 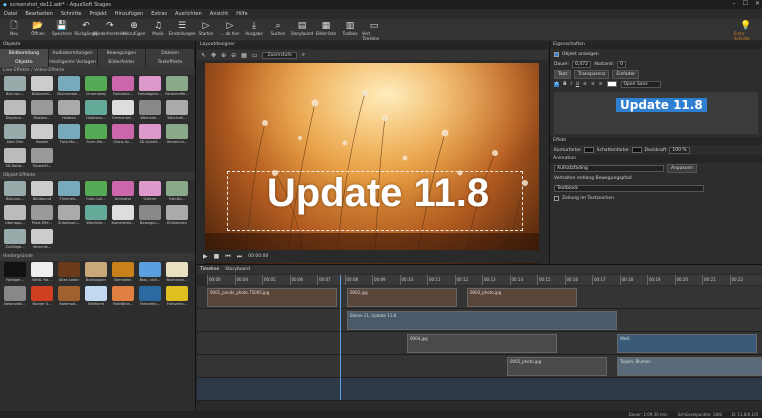 I want to click on menu-hinzufuegen: Hinzufügen, so click(x=129, y=14).